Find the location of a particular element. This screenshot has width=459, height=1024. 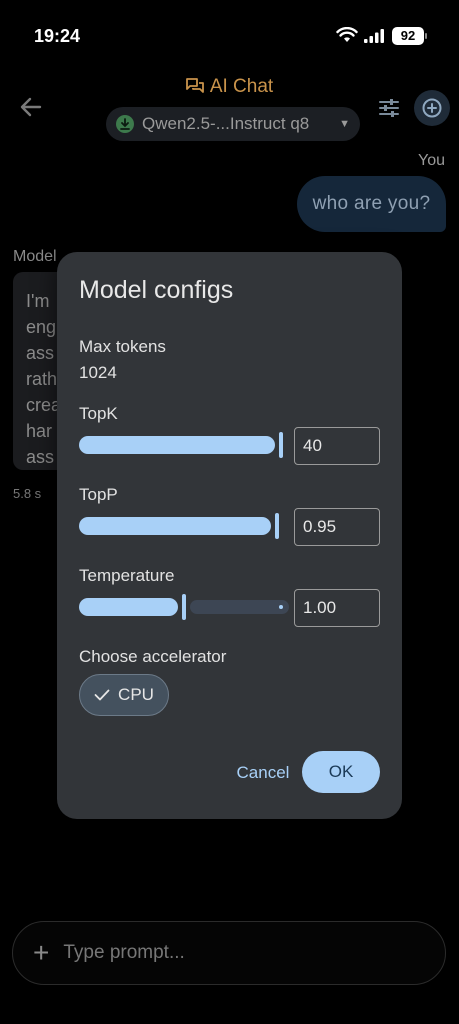

model-label: Model is located at coordinates (35, 256).